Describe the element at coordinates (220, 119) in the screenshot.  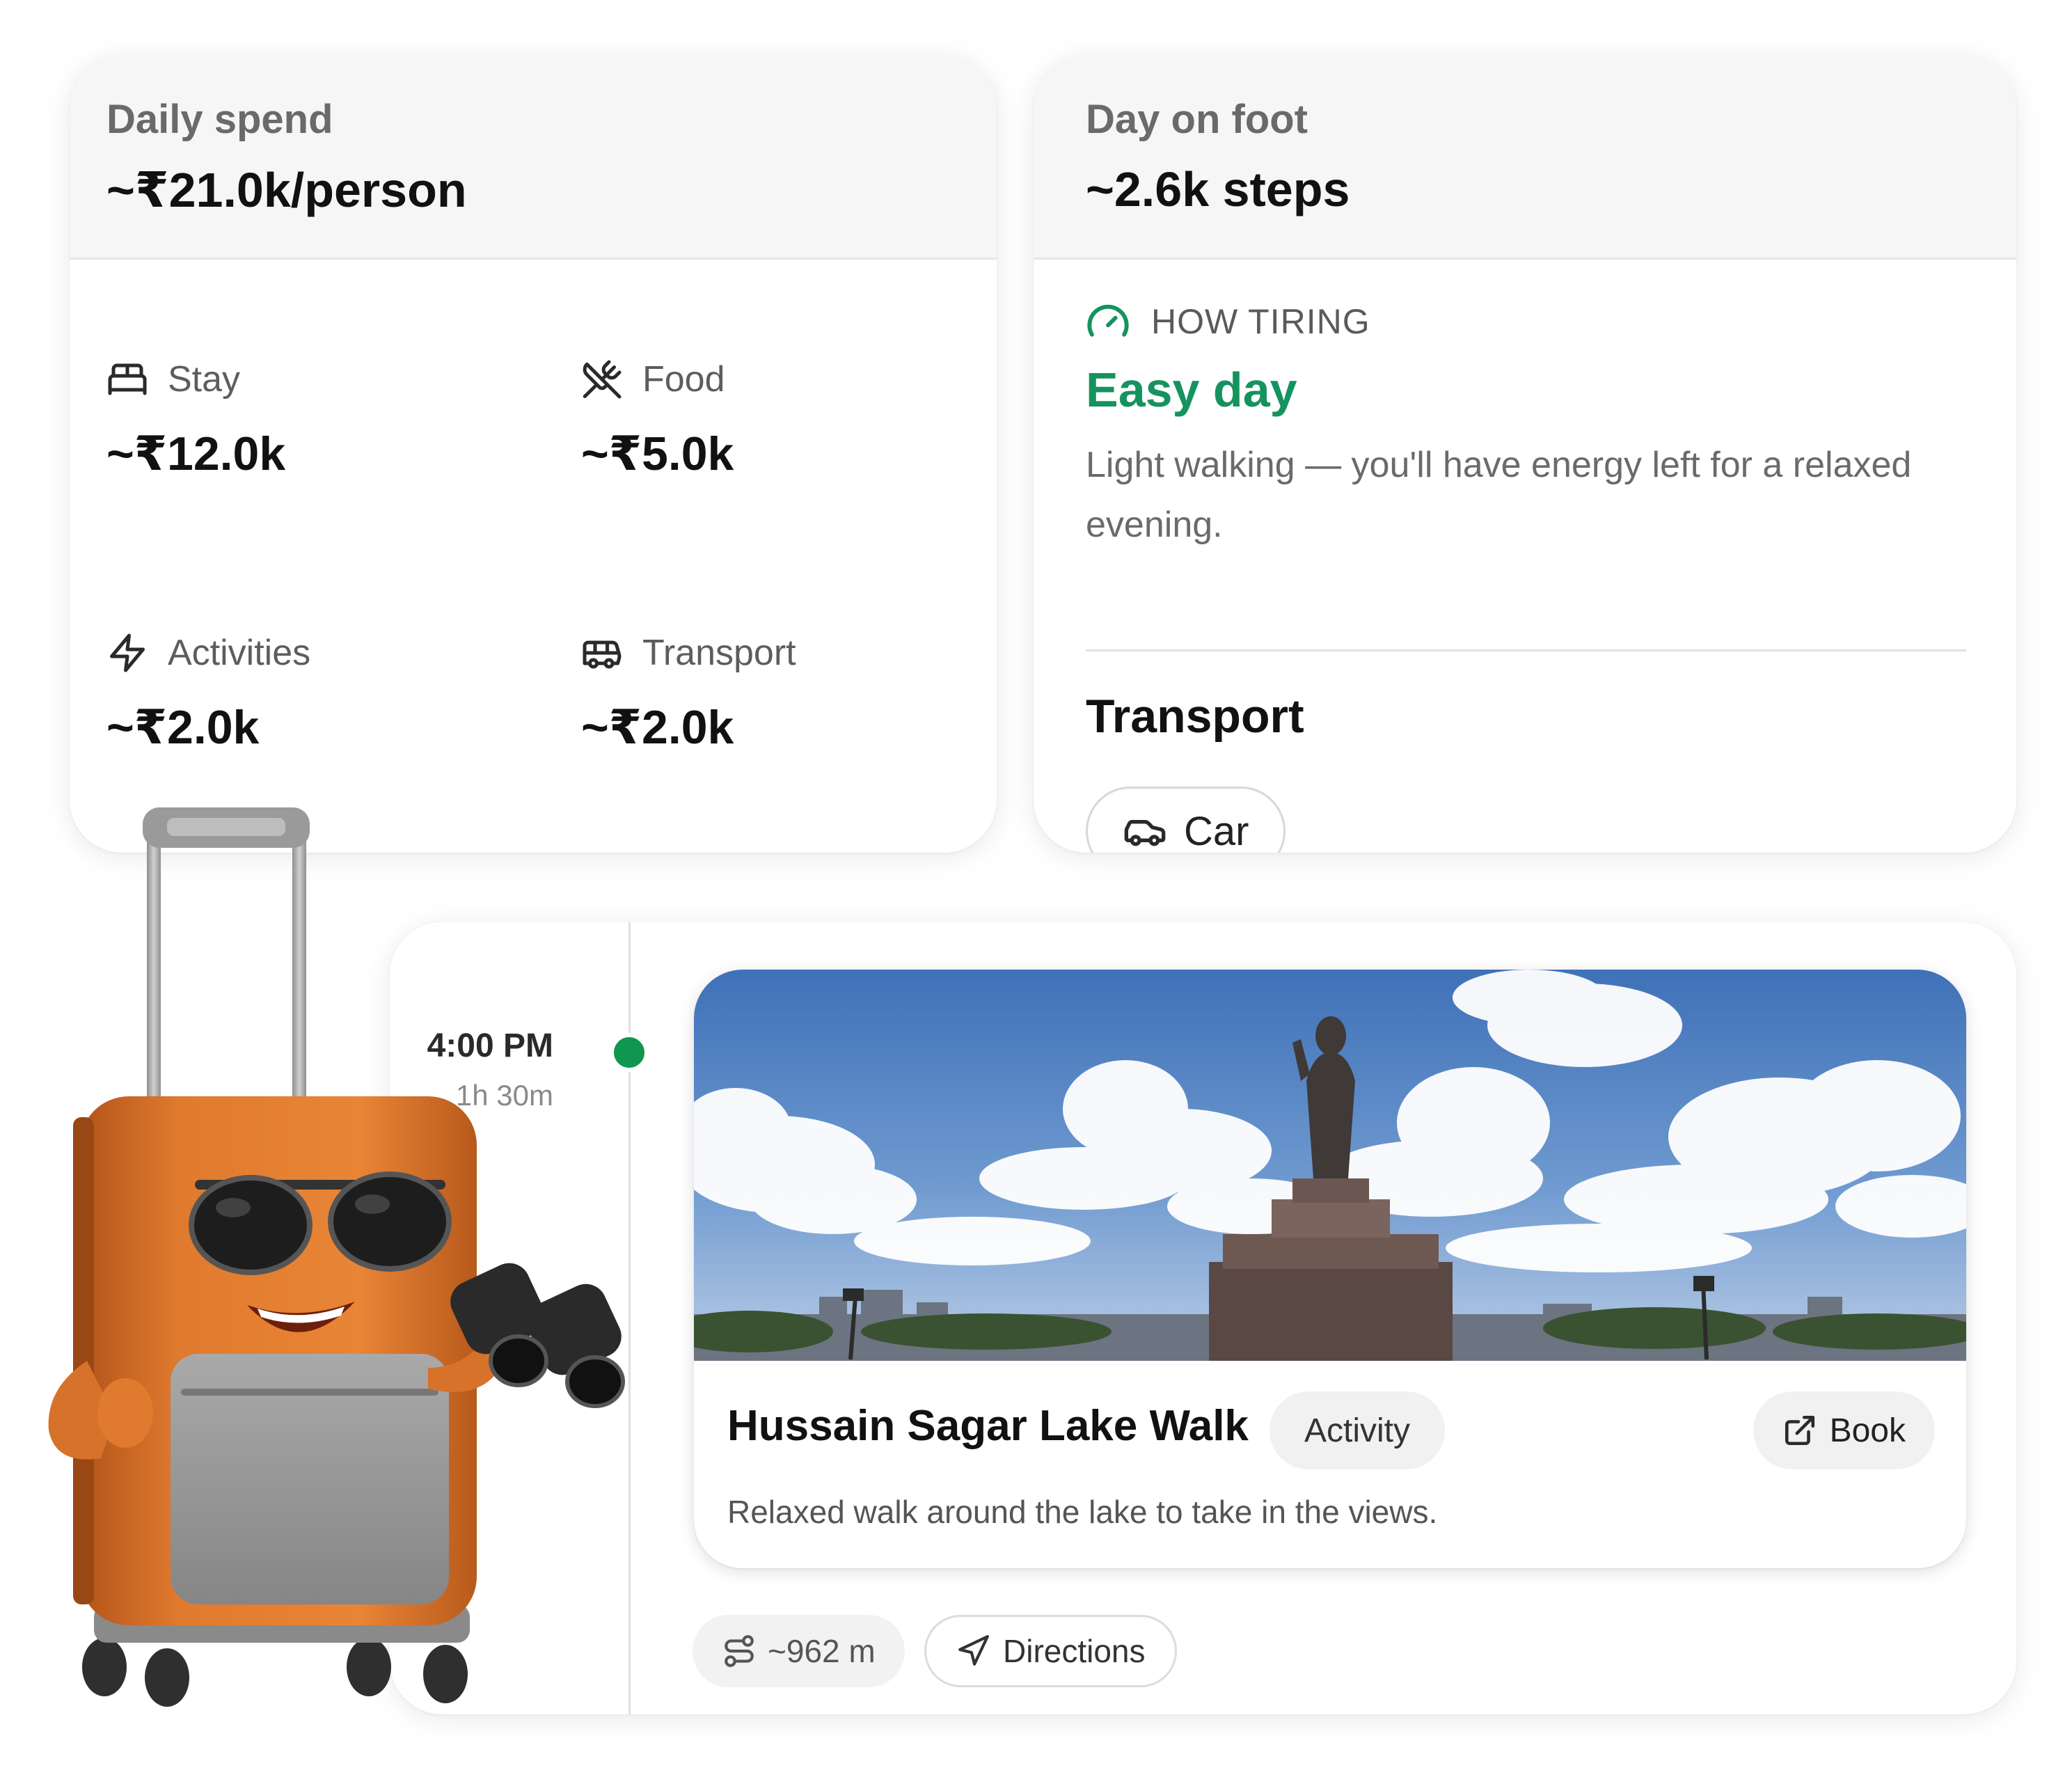
I see `daily-spend-label: Daily spend` at that location.